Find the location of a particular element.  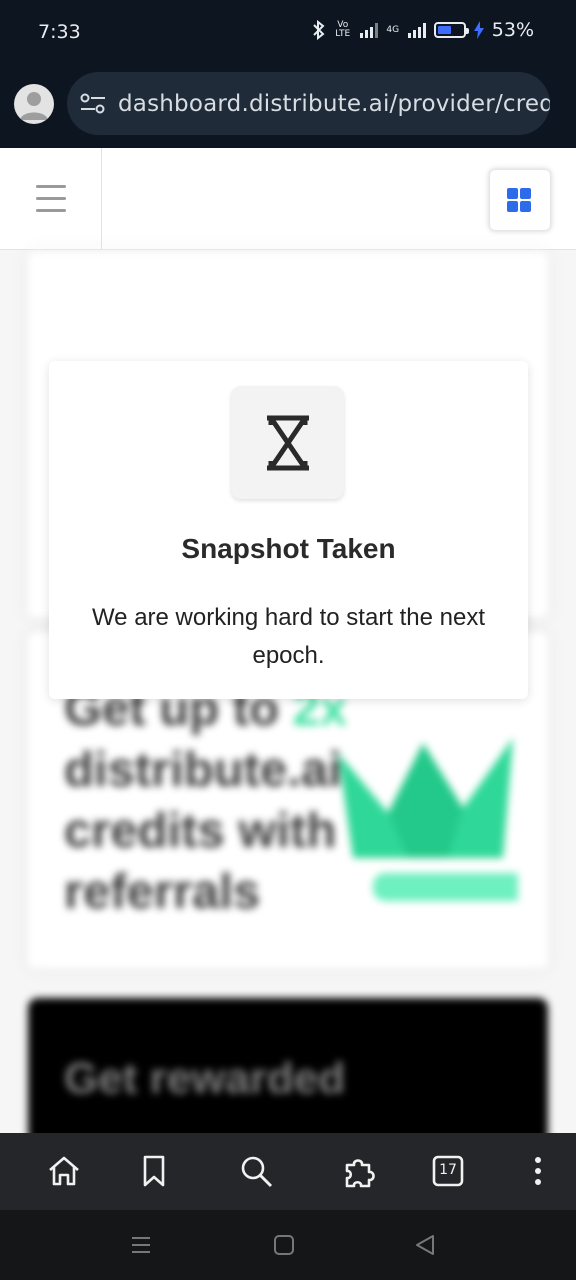

browser-toolbar: 17 is located at coordinates (288, 1171).